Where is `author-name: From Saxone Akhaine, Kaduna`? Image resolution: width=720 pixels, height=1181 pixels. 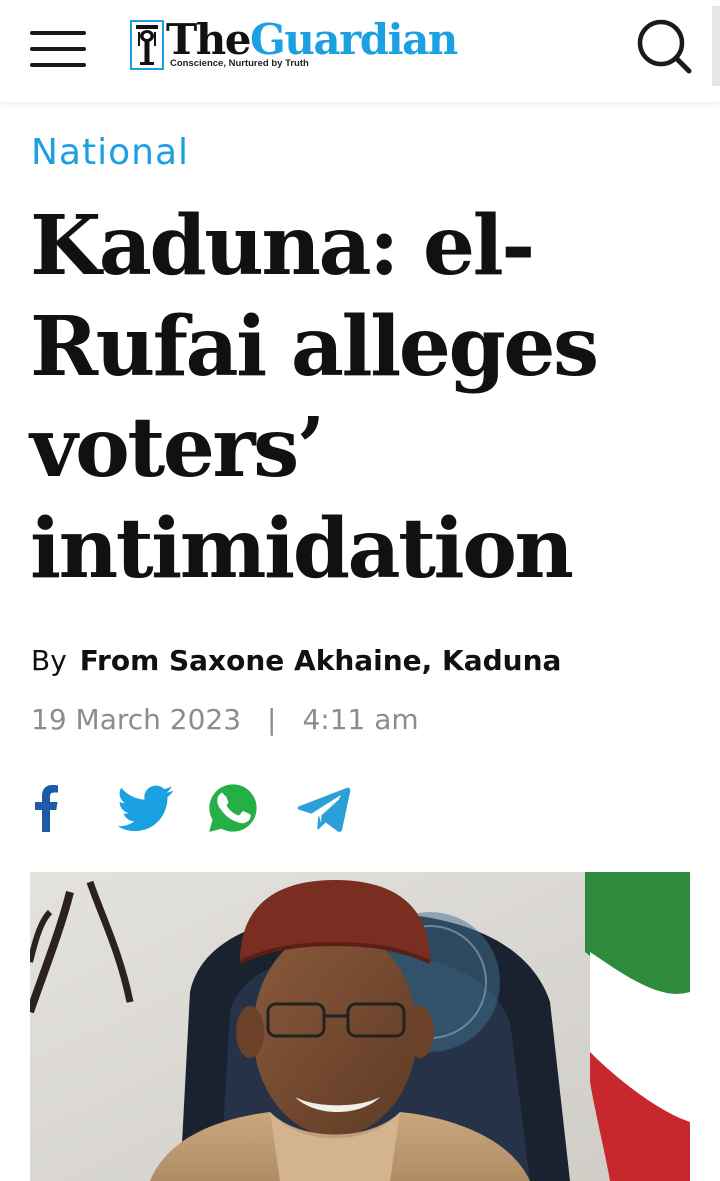 author-name: From Saxone Akhaine, Kaduna is located at coordinates (321, 660).